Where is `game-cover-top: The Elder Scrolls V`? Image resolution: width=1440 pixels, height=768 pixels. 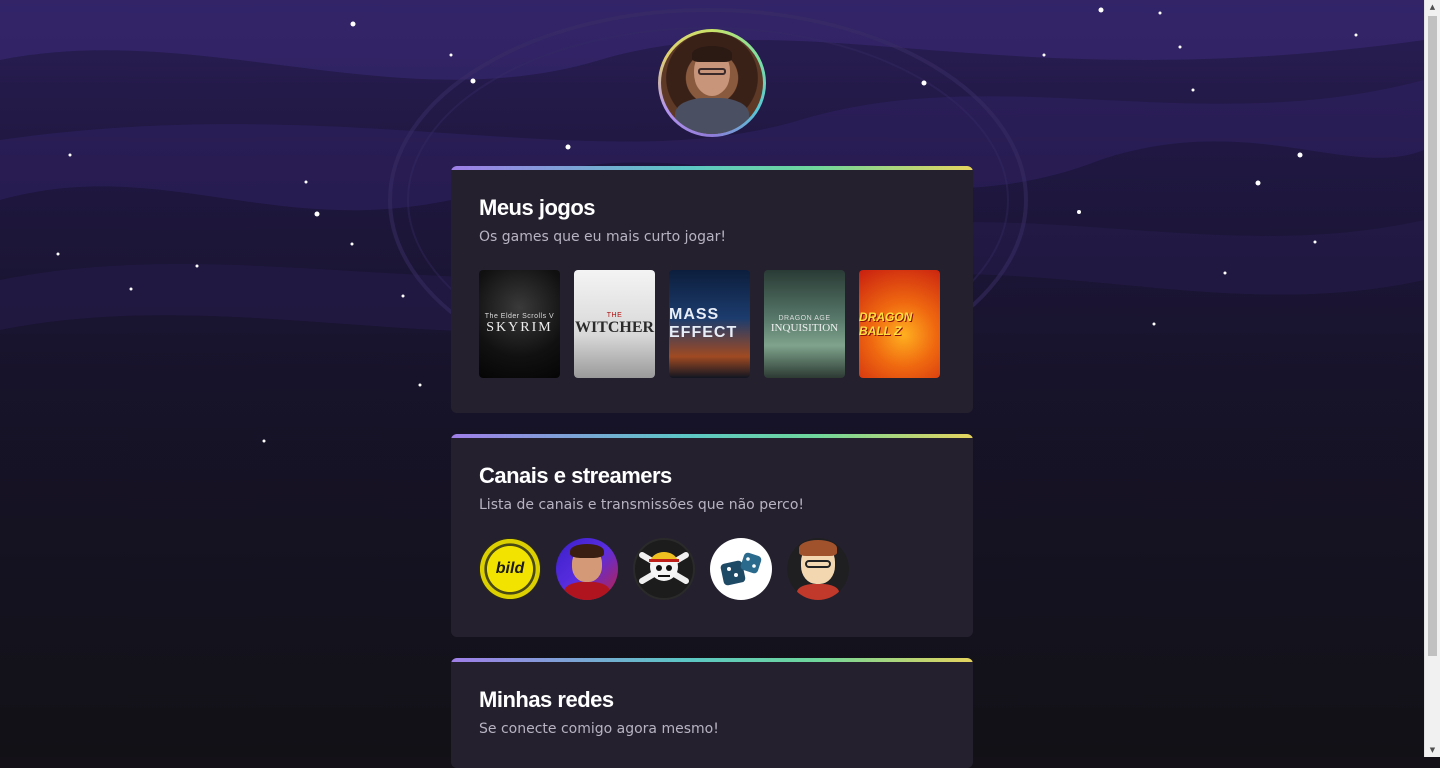 game-cover-top: The Elder Scrolls V is located at coordinates (519, 316).